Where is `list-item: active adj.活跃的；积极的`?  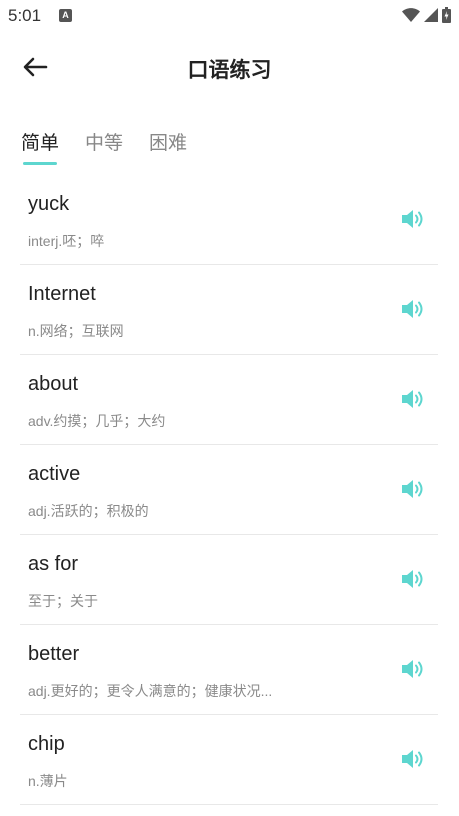 list-item: active adj.活跃的；积极的 is located at coordinates (229, 490).